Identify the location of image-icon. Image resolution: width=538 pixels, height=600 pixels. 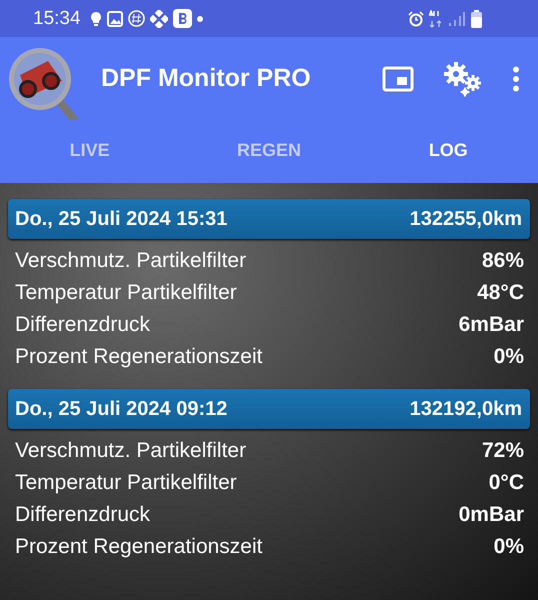
(114, 18).